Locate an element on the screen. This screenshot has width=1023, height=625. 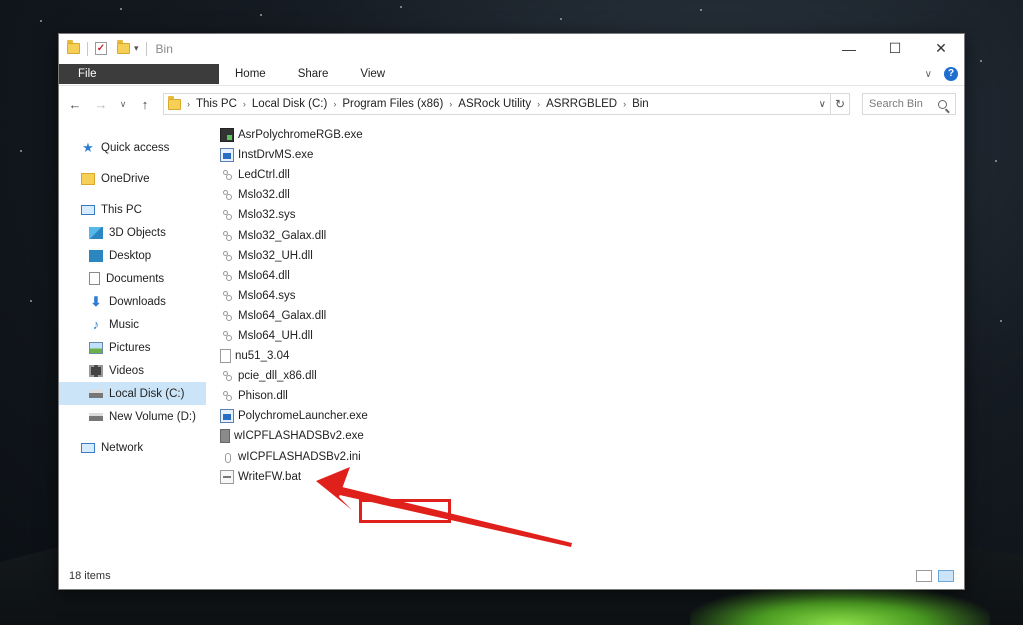
sidebar-item-desktop: Desktop is located at coordinates (132, 255).